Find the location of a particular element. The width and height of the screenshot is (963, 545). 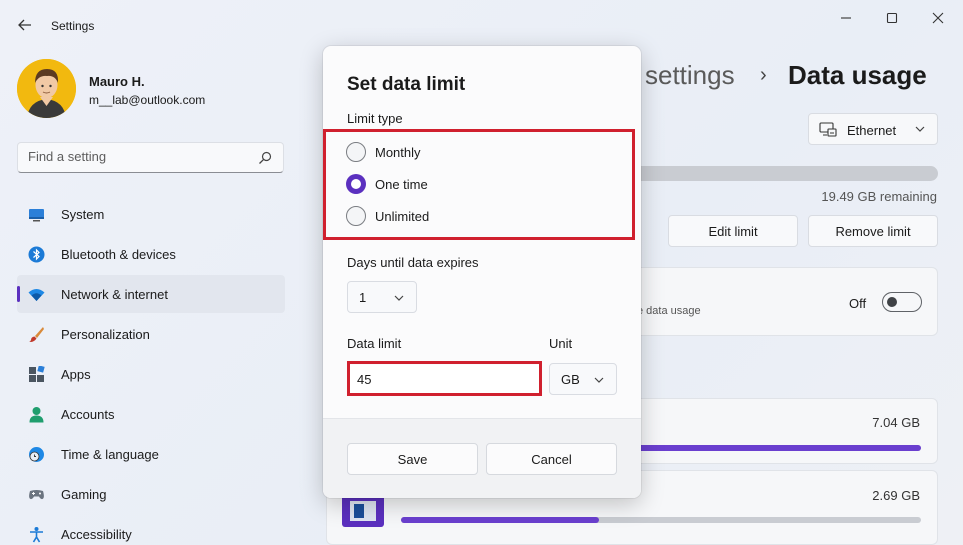

background-data-description: e data usage is located at coordinates (669, 311).